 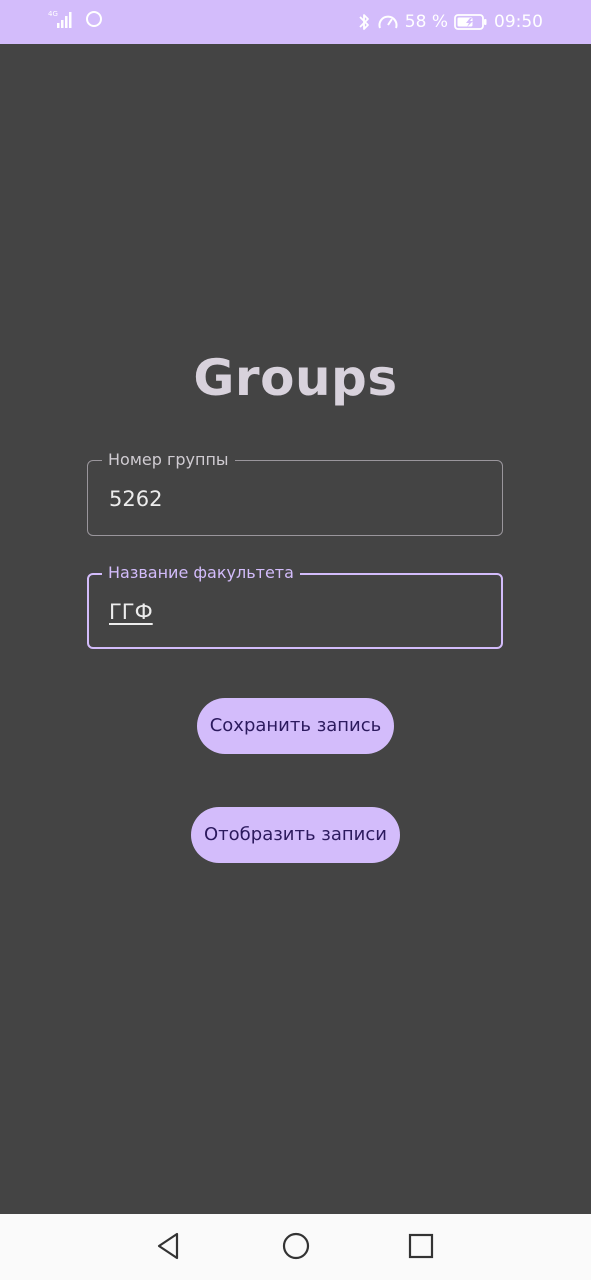 I want to click on recents-icon, so click(x=421, y=1246).